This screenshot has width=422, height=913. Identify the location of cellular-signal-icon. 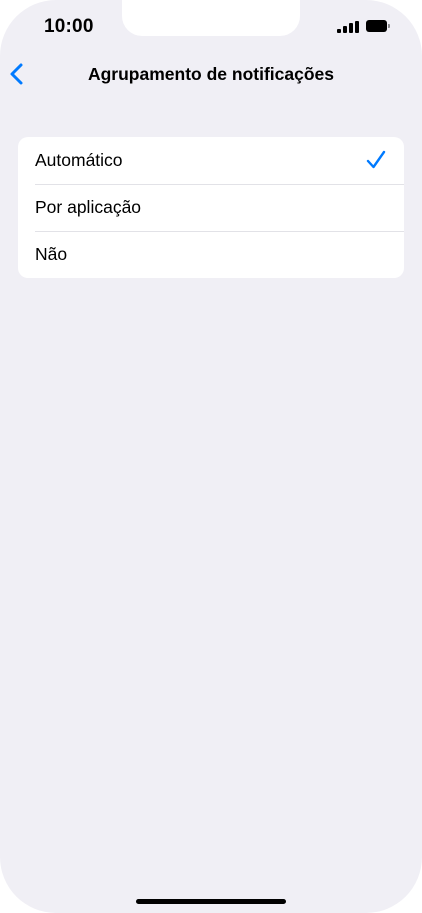
(348, 27).